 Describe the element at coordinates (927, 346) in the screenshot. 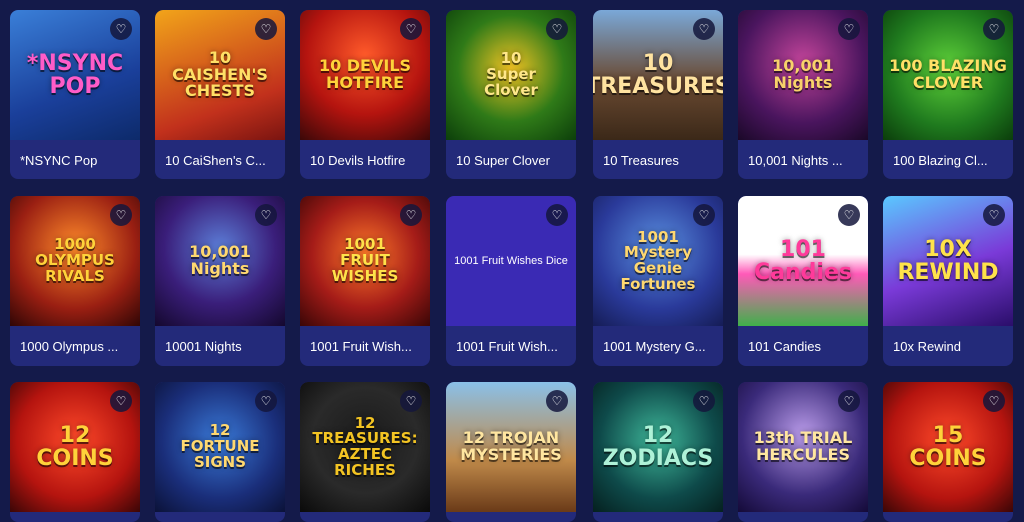

I see `game-title: 10x Rewind` at that location.